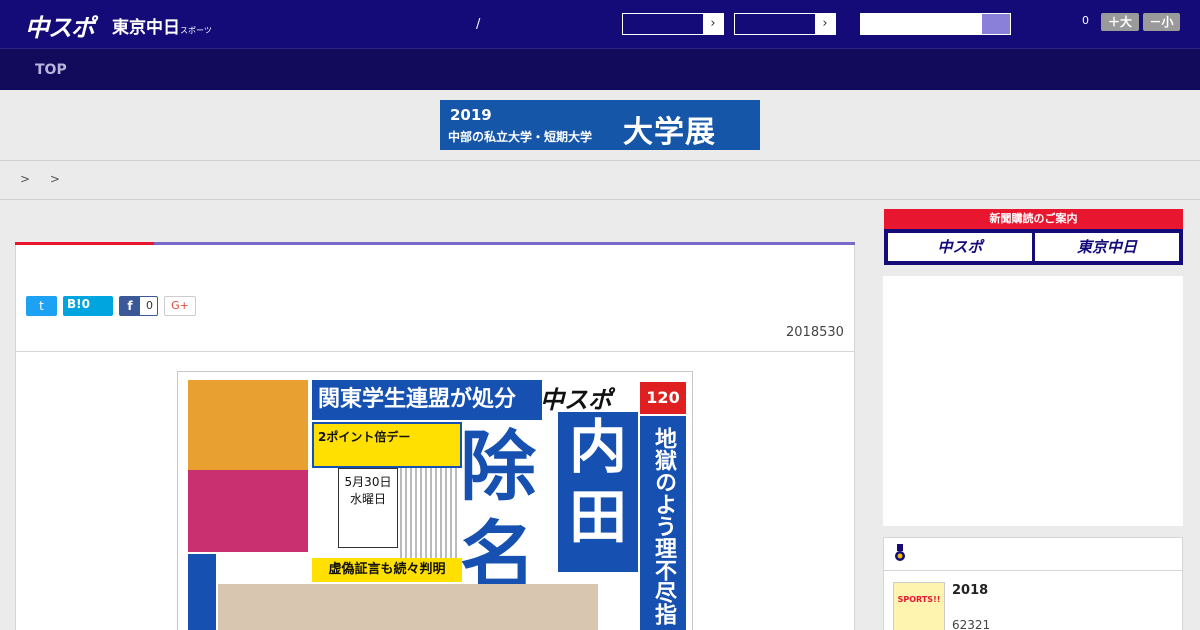  What do you see at coordinates (435, 351) in the screenshot?
I see `article-divider` at bounding box center [435, 351].